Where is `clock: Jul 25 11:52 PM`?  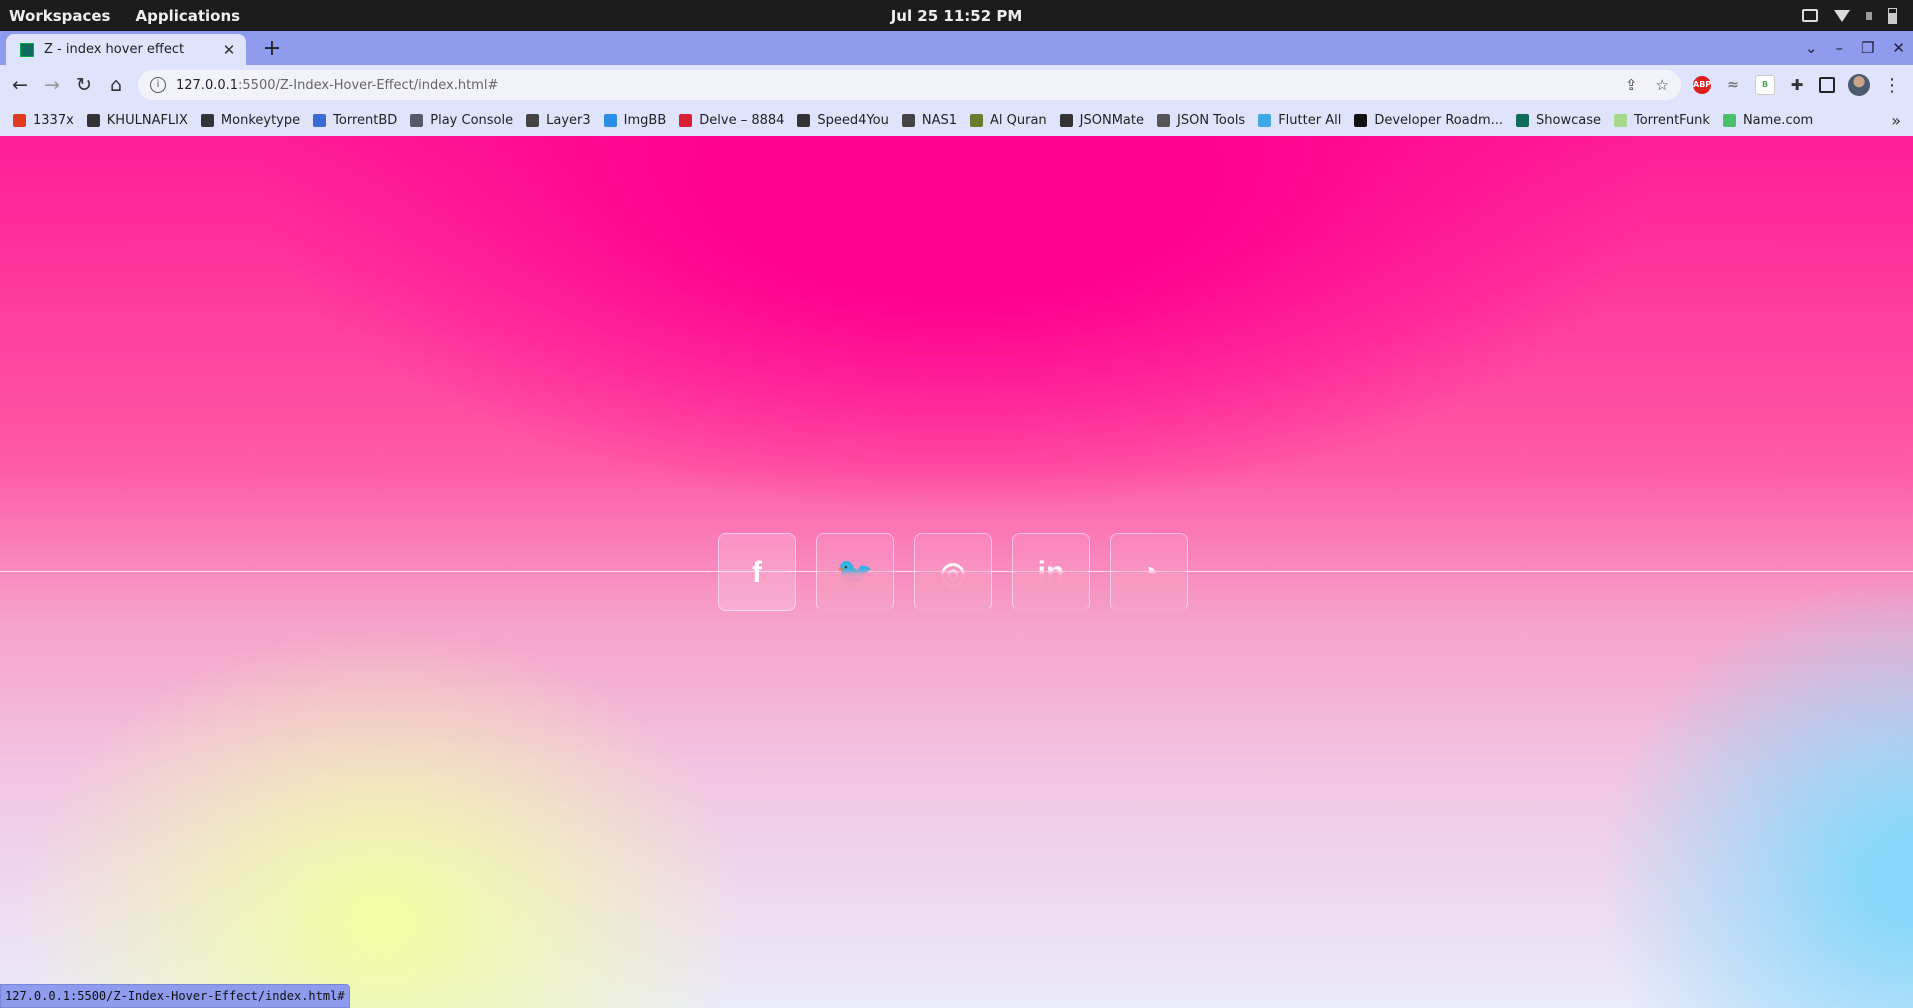 clock: Jul 25 11:52 PM is located at coordinates (956, 15).